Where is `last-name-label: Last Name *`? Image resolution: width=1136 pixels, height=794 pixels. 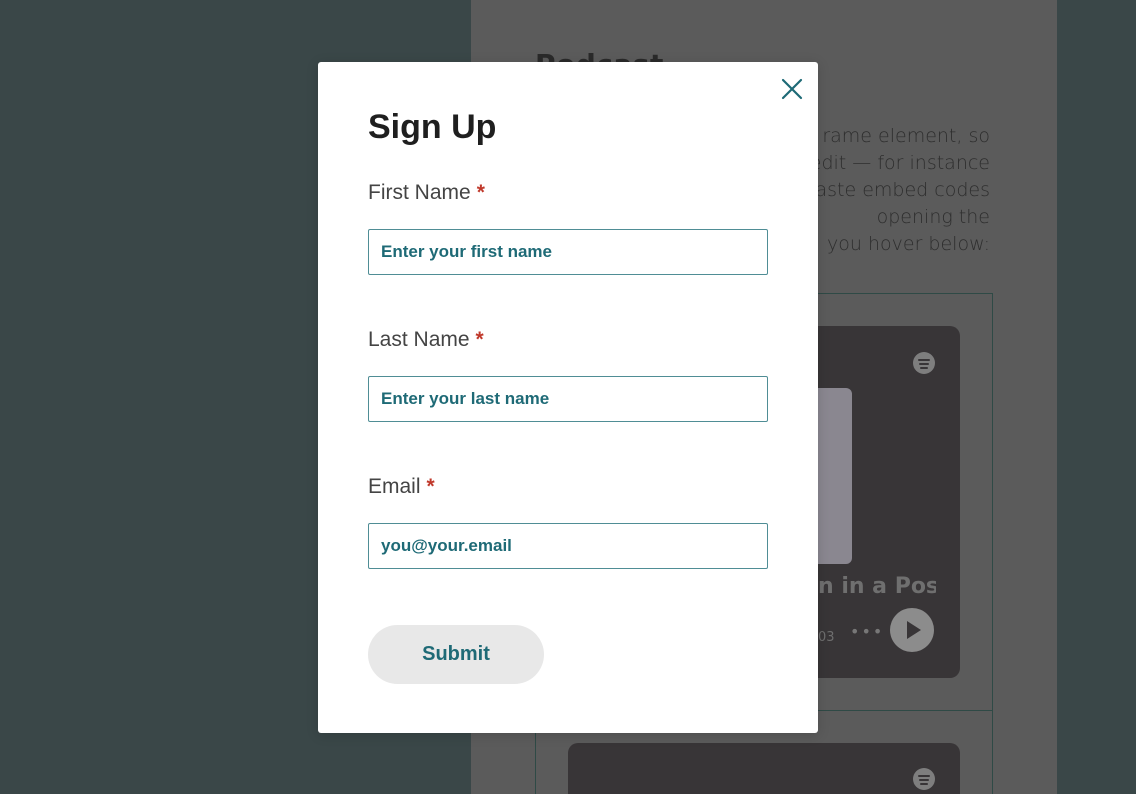 last-name-label: Last Name * is located at coordinates (426, 340).